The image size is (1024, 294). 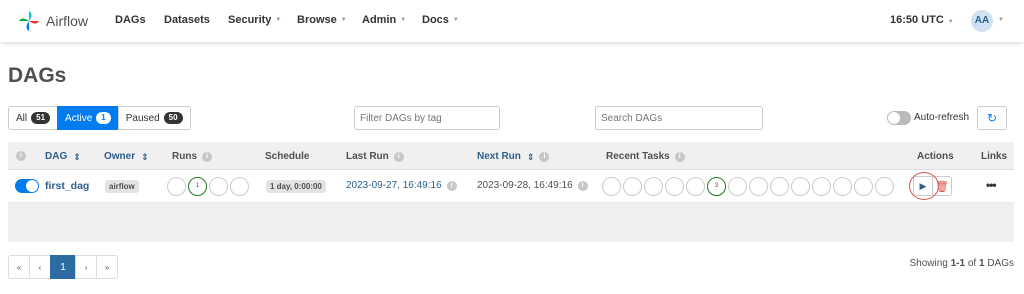 I want to click on brand-name: Airflow, so click(x=67, y=21).